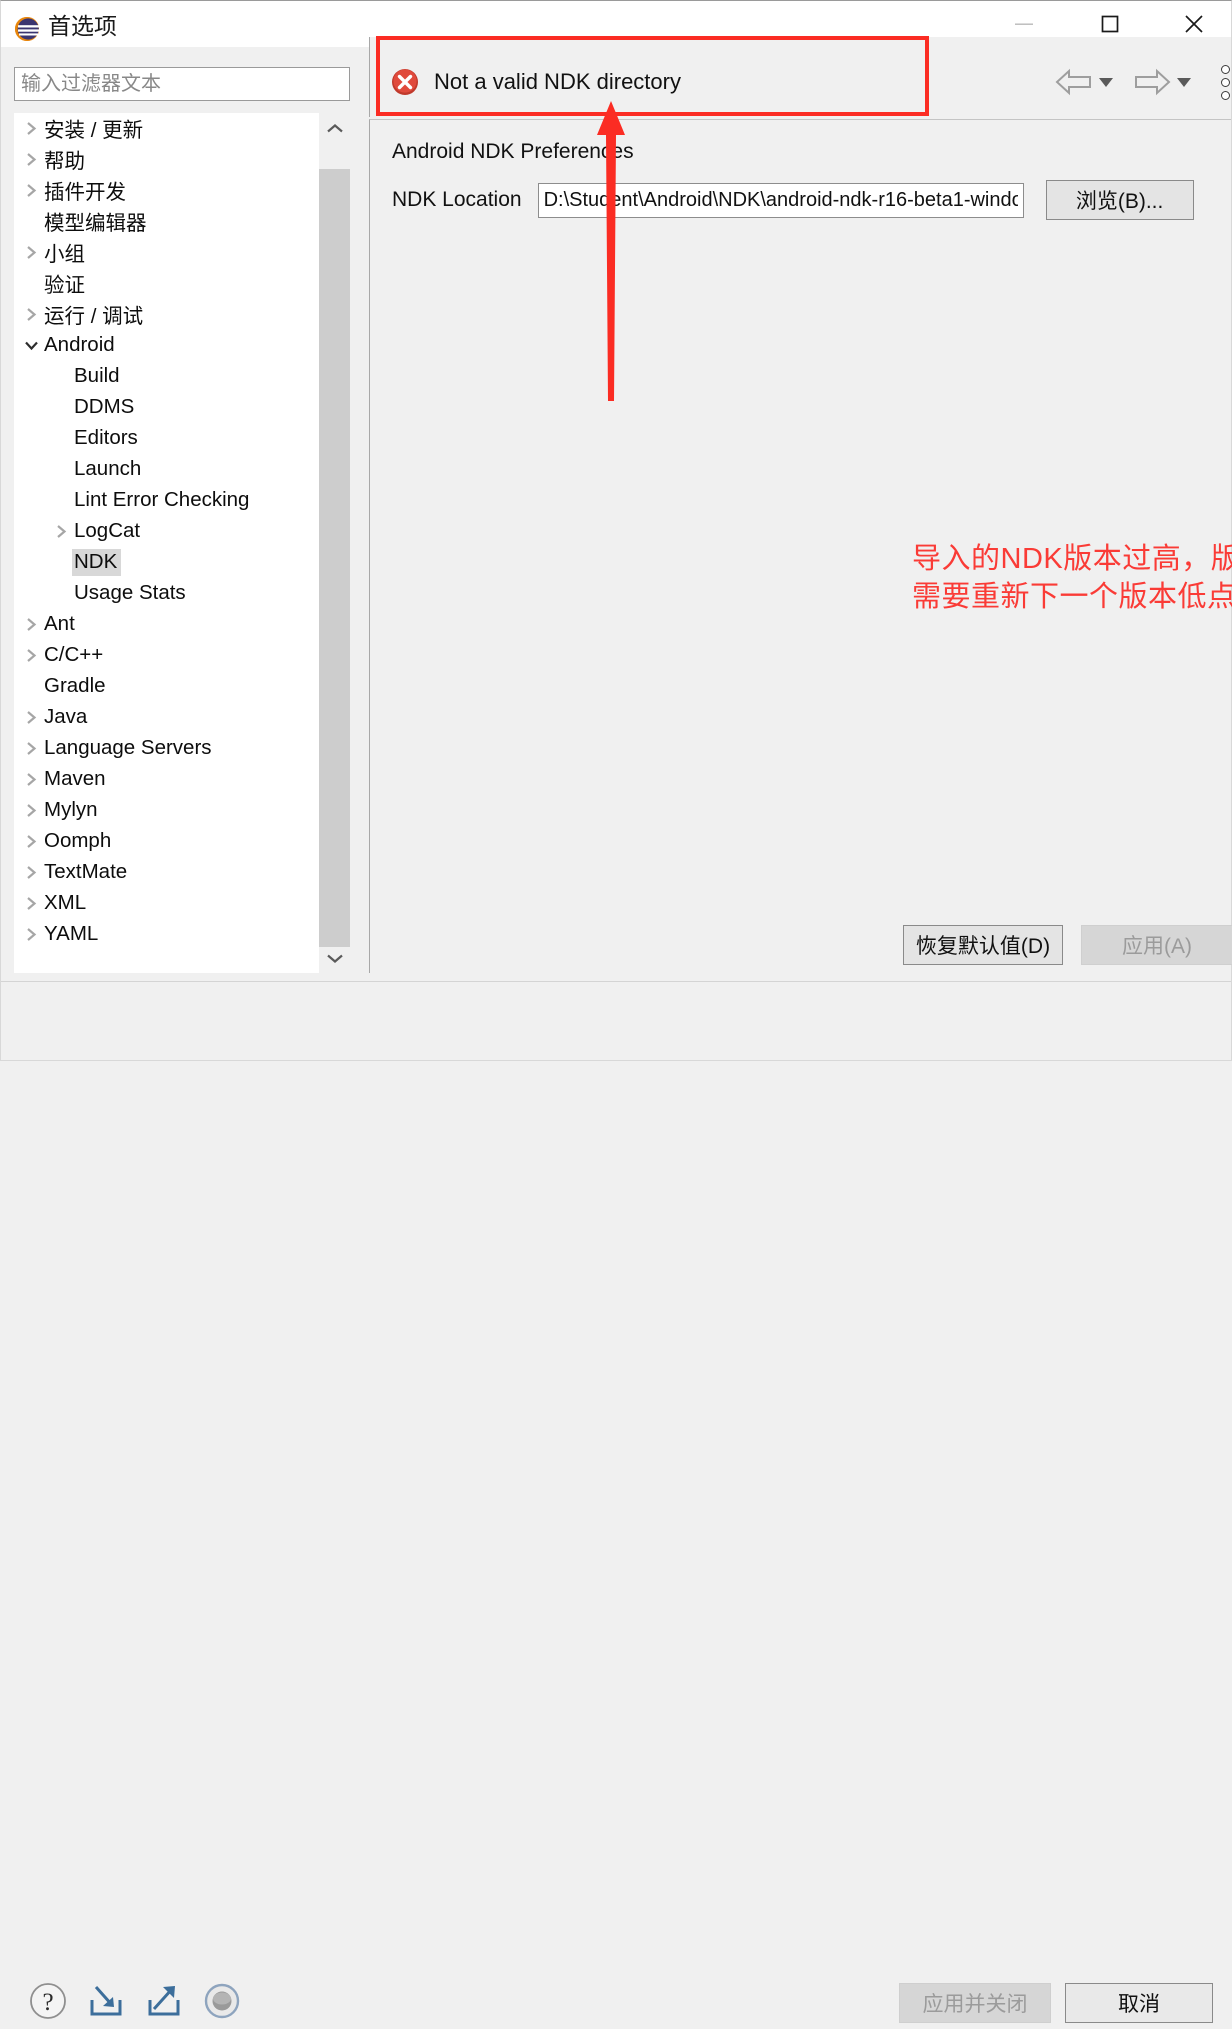 This screenshot has width=1232, height=2029. I want to click on footer-button-bar: 应用并关闭 取消, so click(1056, 2003).